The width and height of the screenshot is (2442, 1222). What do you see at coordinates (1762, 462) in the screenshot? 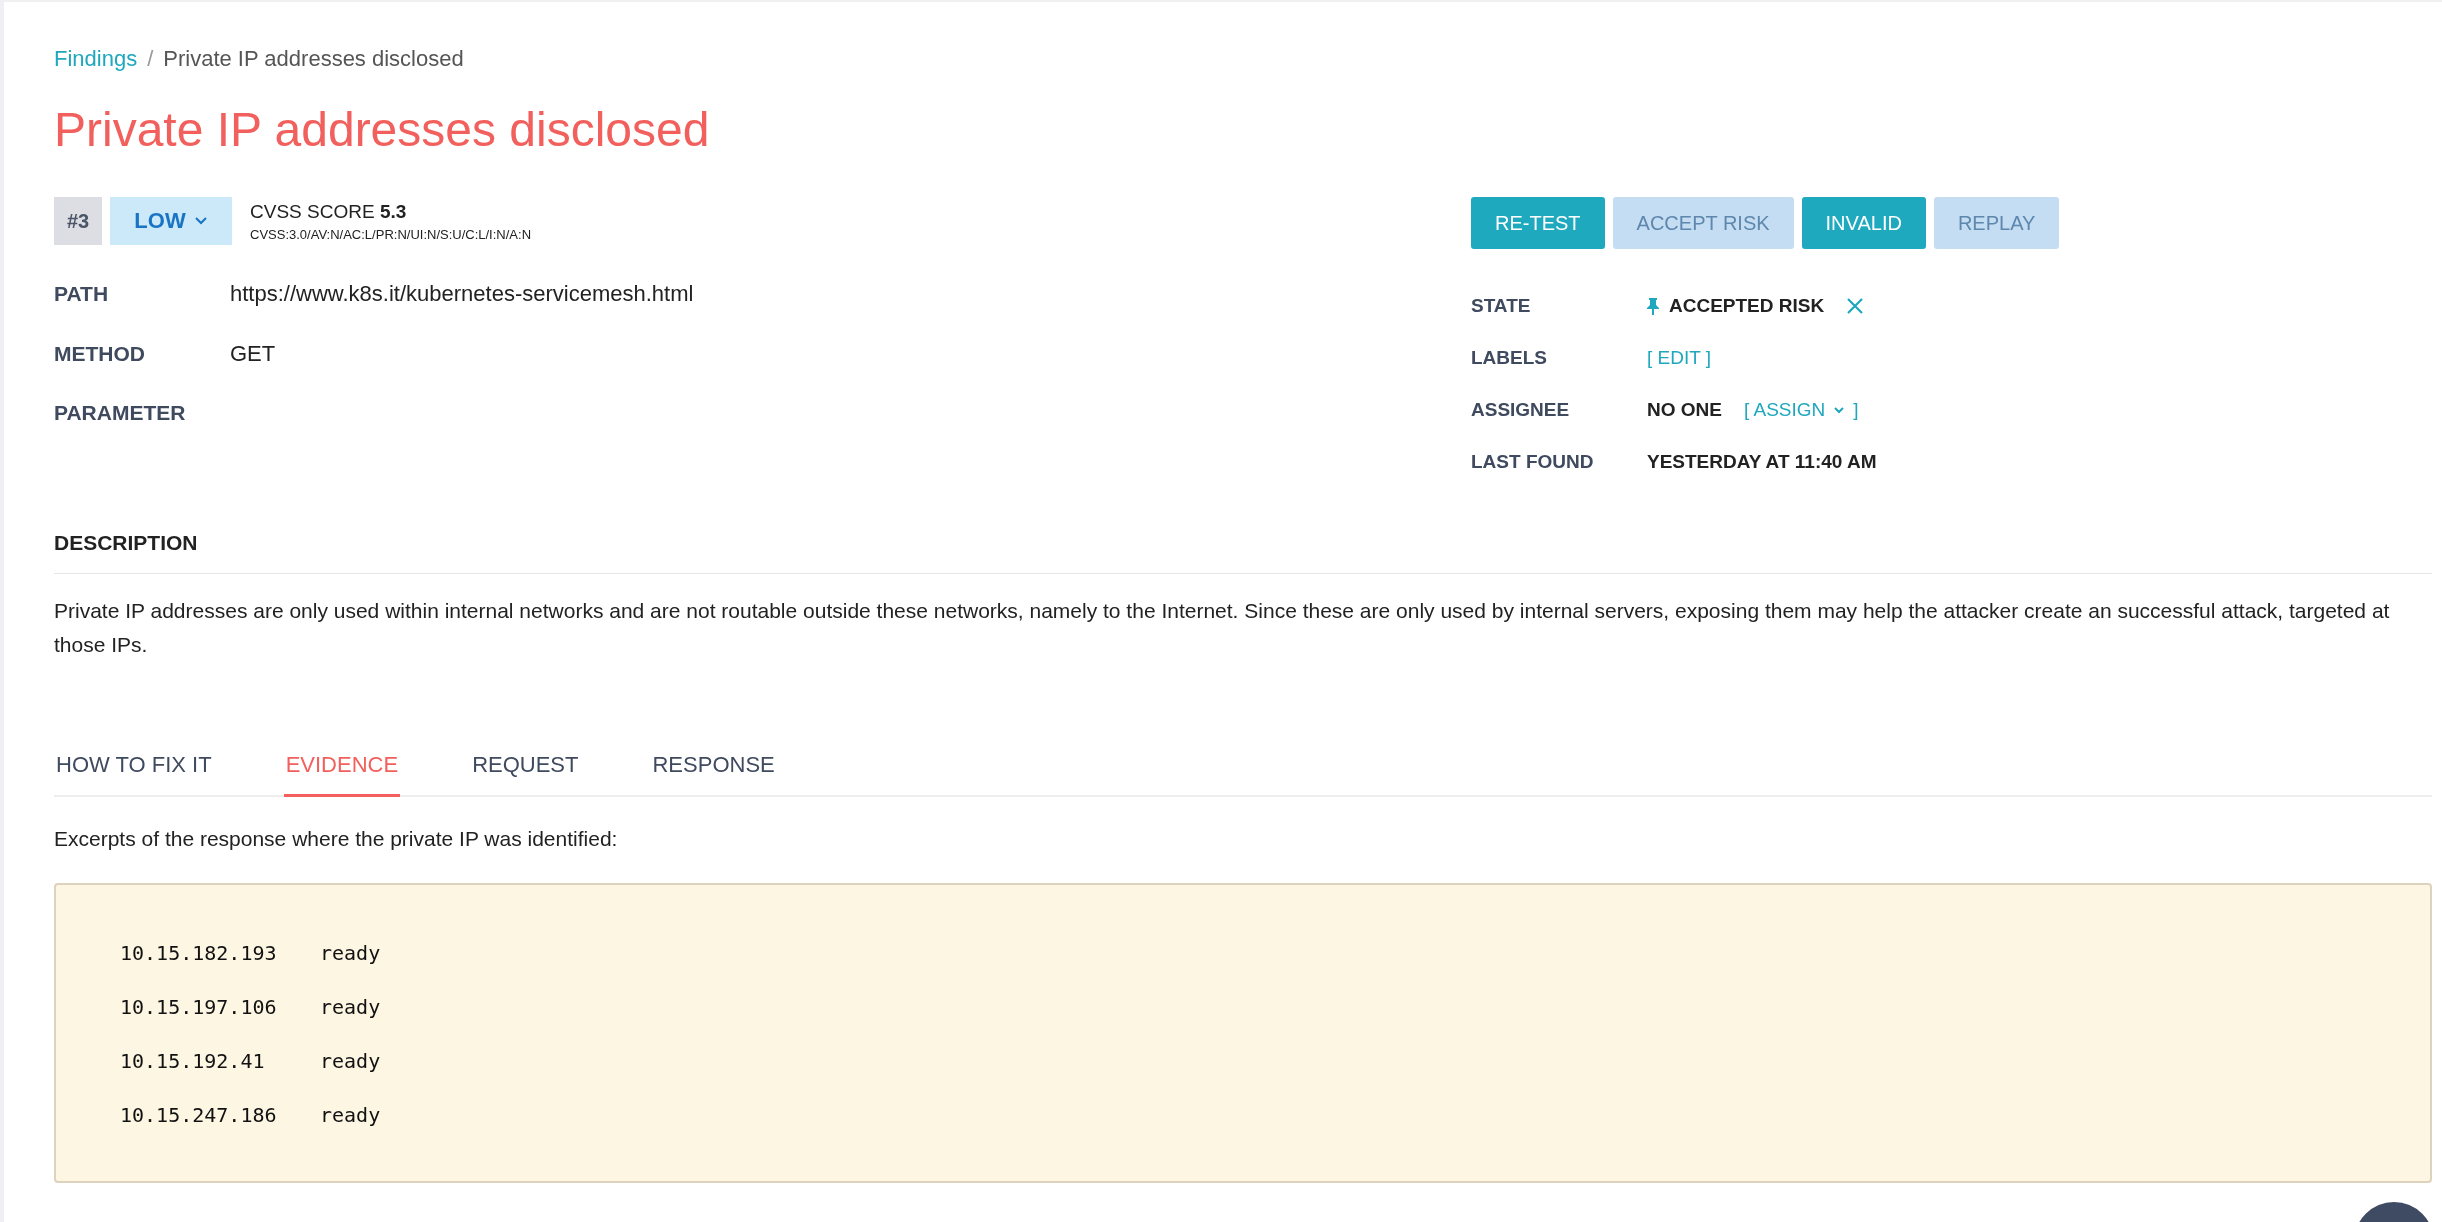
I see `last-found-value: YESTERDAY AT 11:40 AM` at bounding box center [1762, 462].